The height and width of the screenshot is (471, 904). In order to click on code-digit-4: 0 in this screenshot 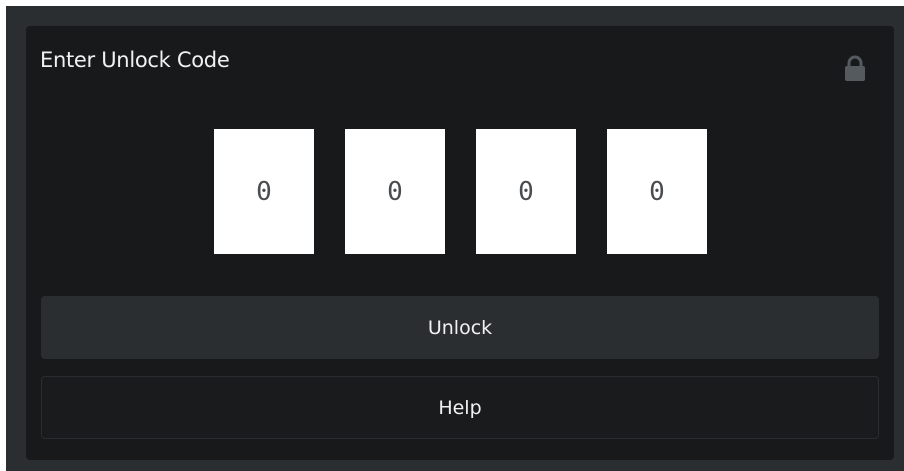, I will do `click(657, 191)`.